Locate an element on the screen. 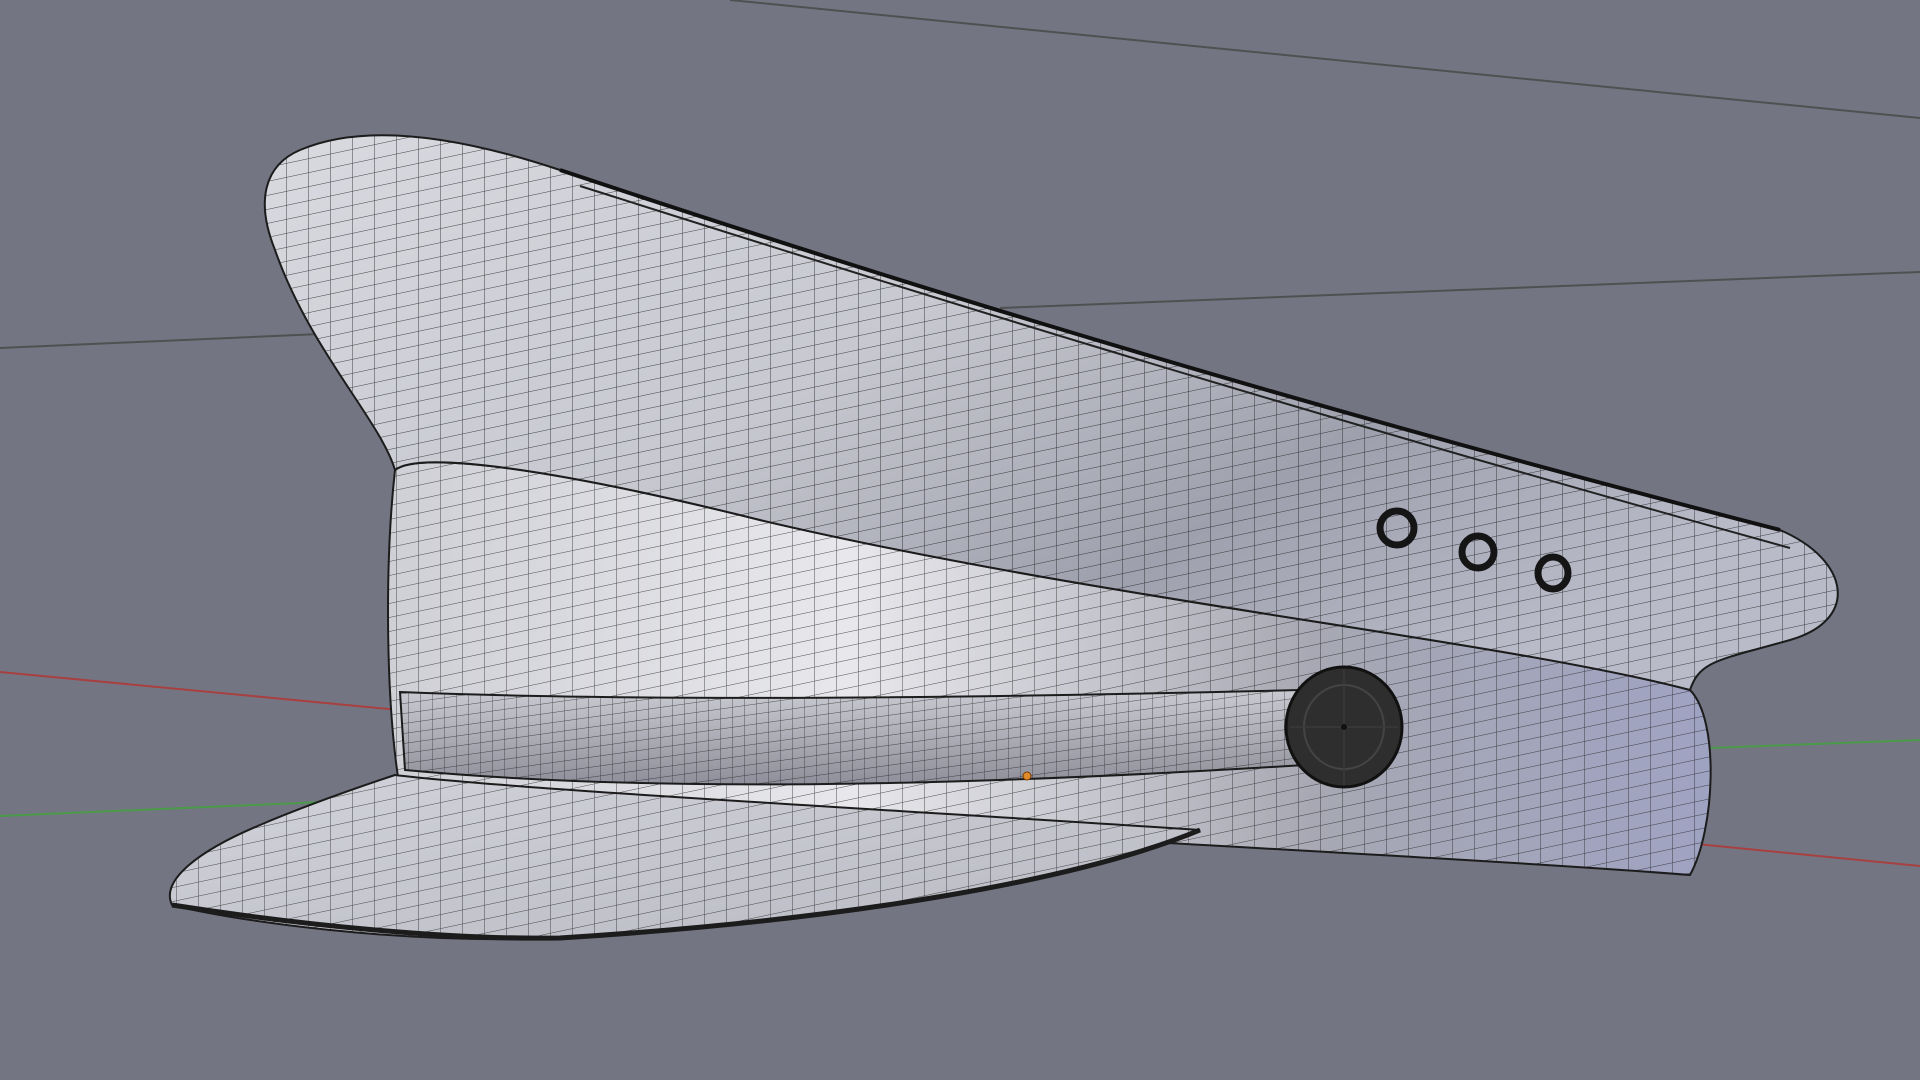  chin-strap is located at coordinates (852, 737).